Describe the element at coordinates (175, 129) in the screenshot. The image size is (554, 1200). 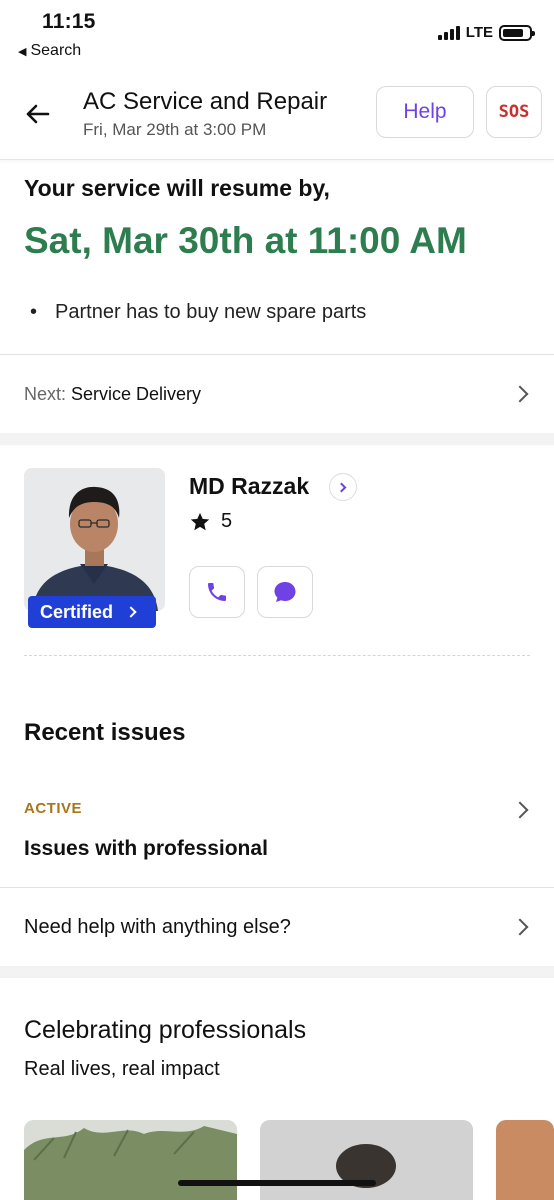
I see `booking-datetime: Fri, Mar 29th at 3:00 PM` at that location.